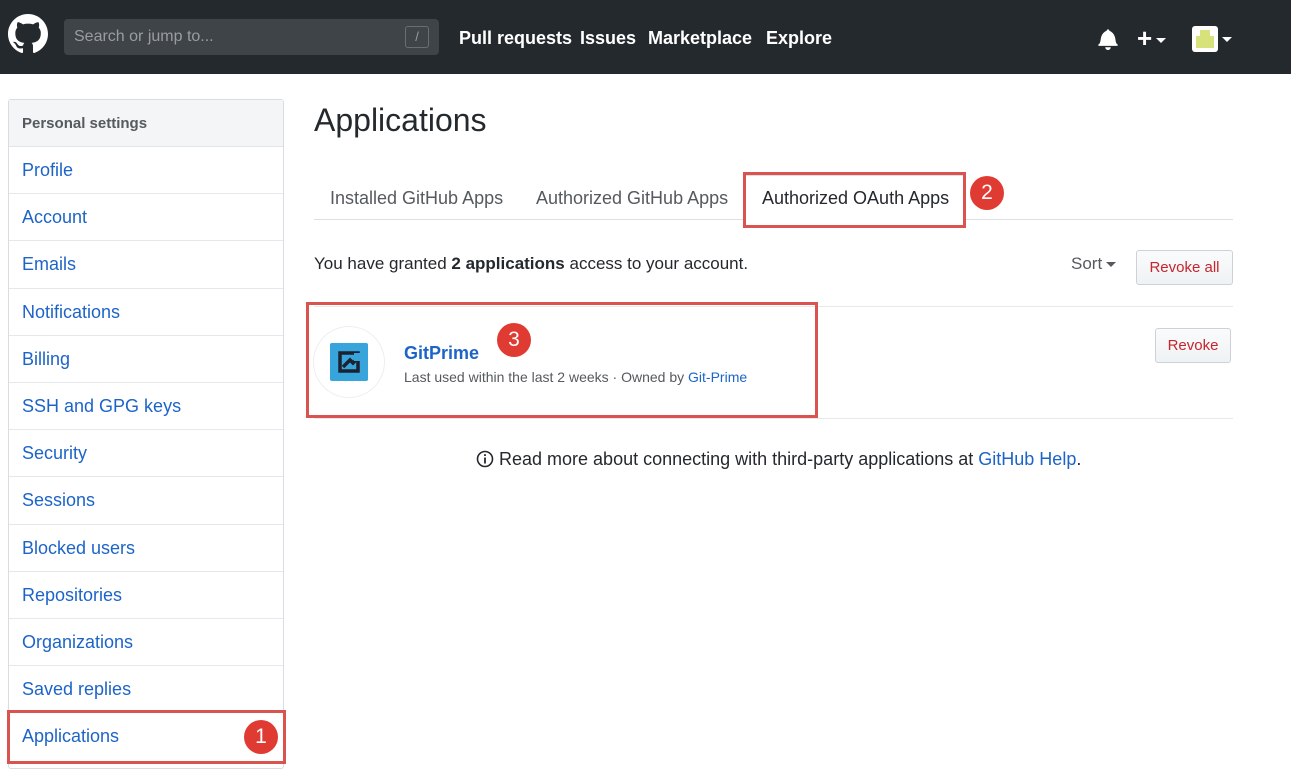 The image size is (1291, 770). What do you see at coordinates (1079, 459) in the screenshot?
I see `help-suffix: .` at bounding box center [1079, 459].